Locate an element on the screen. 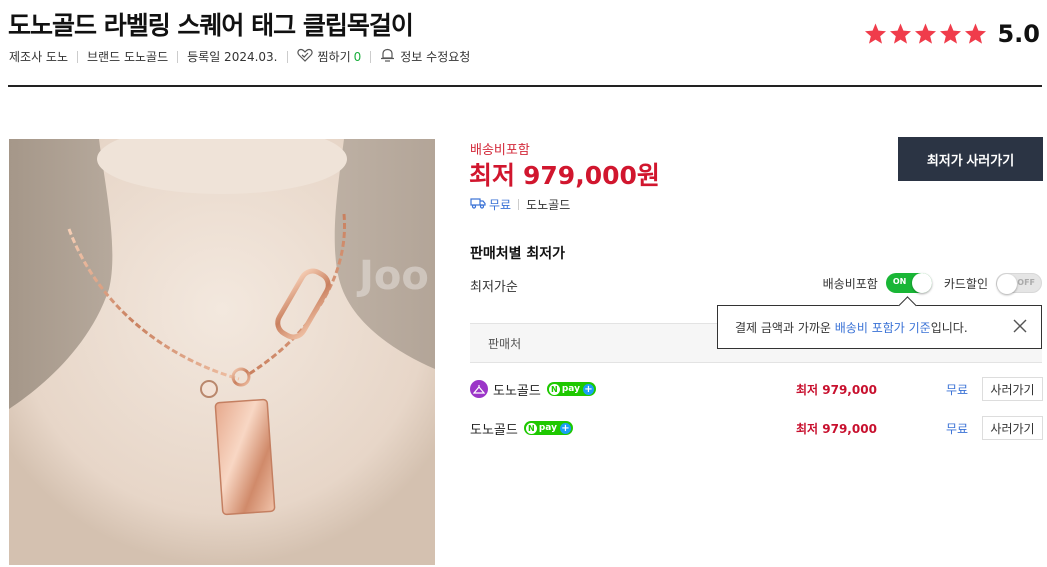 This screenshot has width=1047, height=567. lowest-price: 최저 979,000원 is located at coordinates (564, 174).